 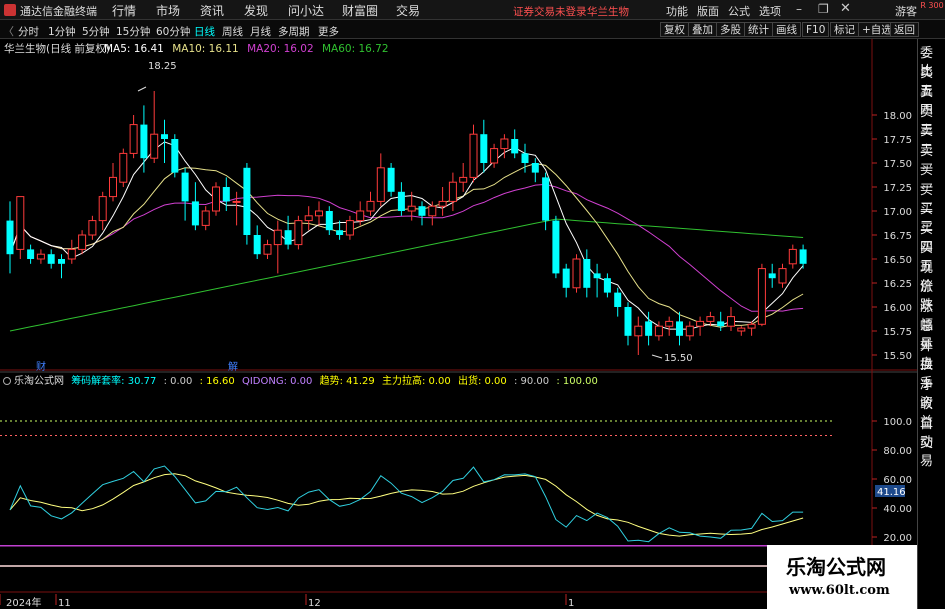 I want to click on period-tab: 60分钟, so click(x=173, y=31).